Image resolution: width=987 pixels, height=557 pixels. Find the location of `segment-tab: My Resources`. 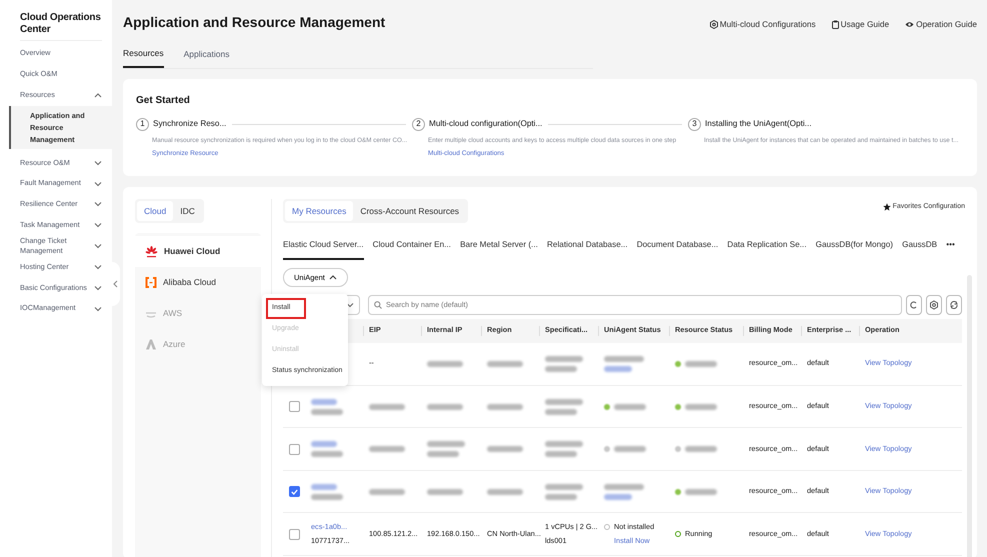

segment-tab: My Resources is located at coordinates (319, 211).